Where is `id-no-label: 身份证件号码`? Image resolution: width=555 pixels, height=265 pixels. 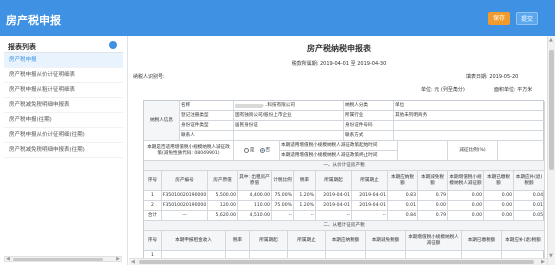
id-no-label: 身份证件号码 is located at coordinates (369, 126).